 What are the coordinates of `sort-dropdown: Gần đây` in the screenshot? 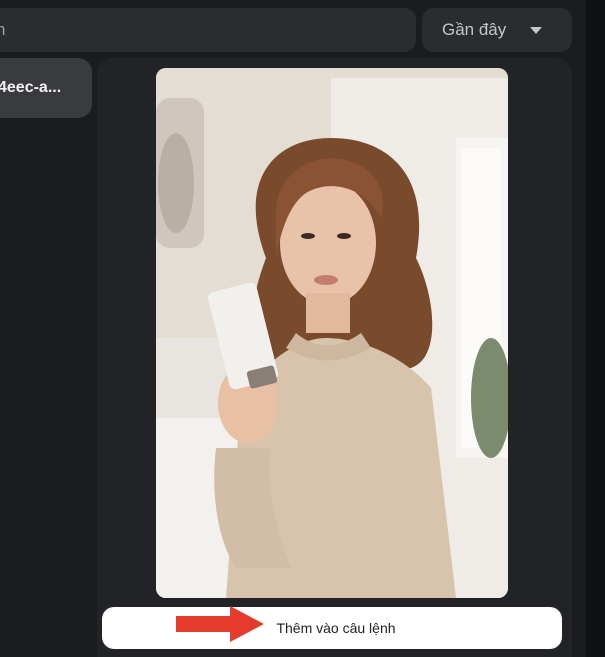 It's located at (497, 30).